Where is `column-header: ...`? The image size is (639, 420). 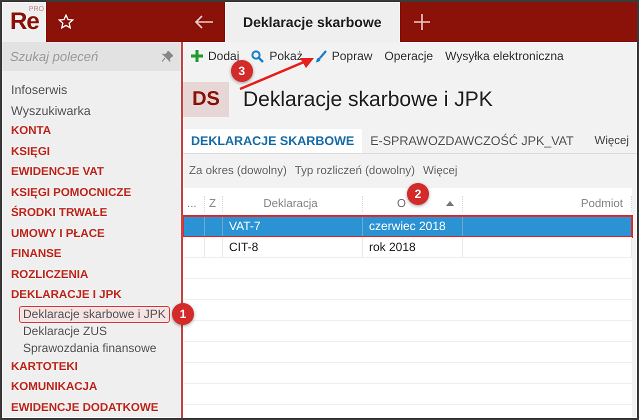 column-header: ... is located at coordinates (192, 204).